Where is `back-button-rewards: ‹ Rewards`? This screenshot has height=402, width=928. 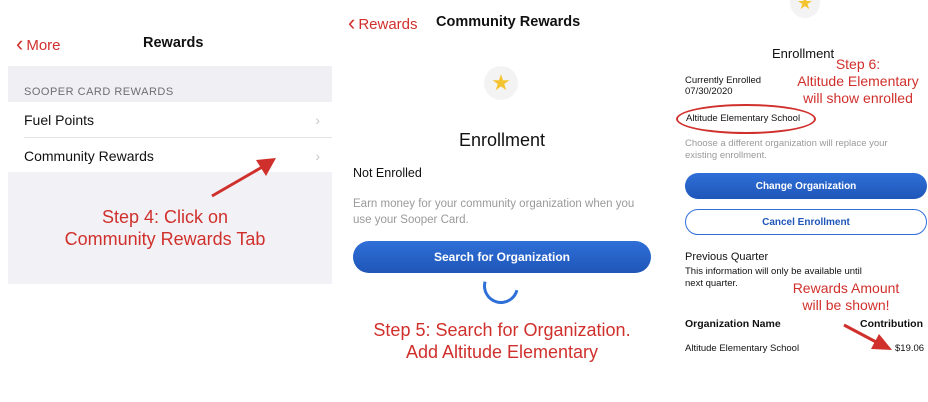
back-button-rewards: ‹ Rewards is located at coordinates (383, 22).